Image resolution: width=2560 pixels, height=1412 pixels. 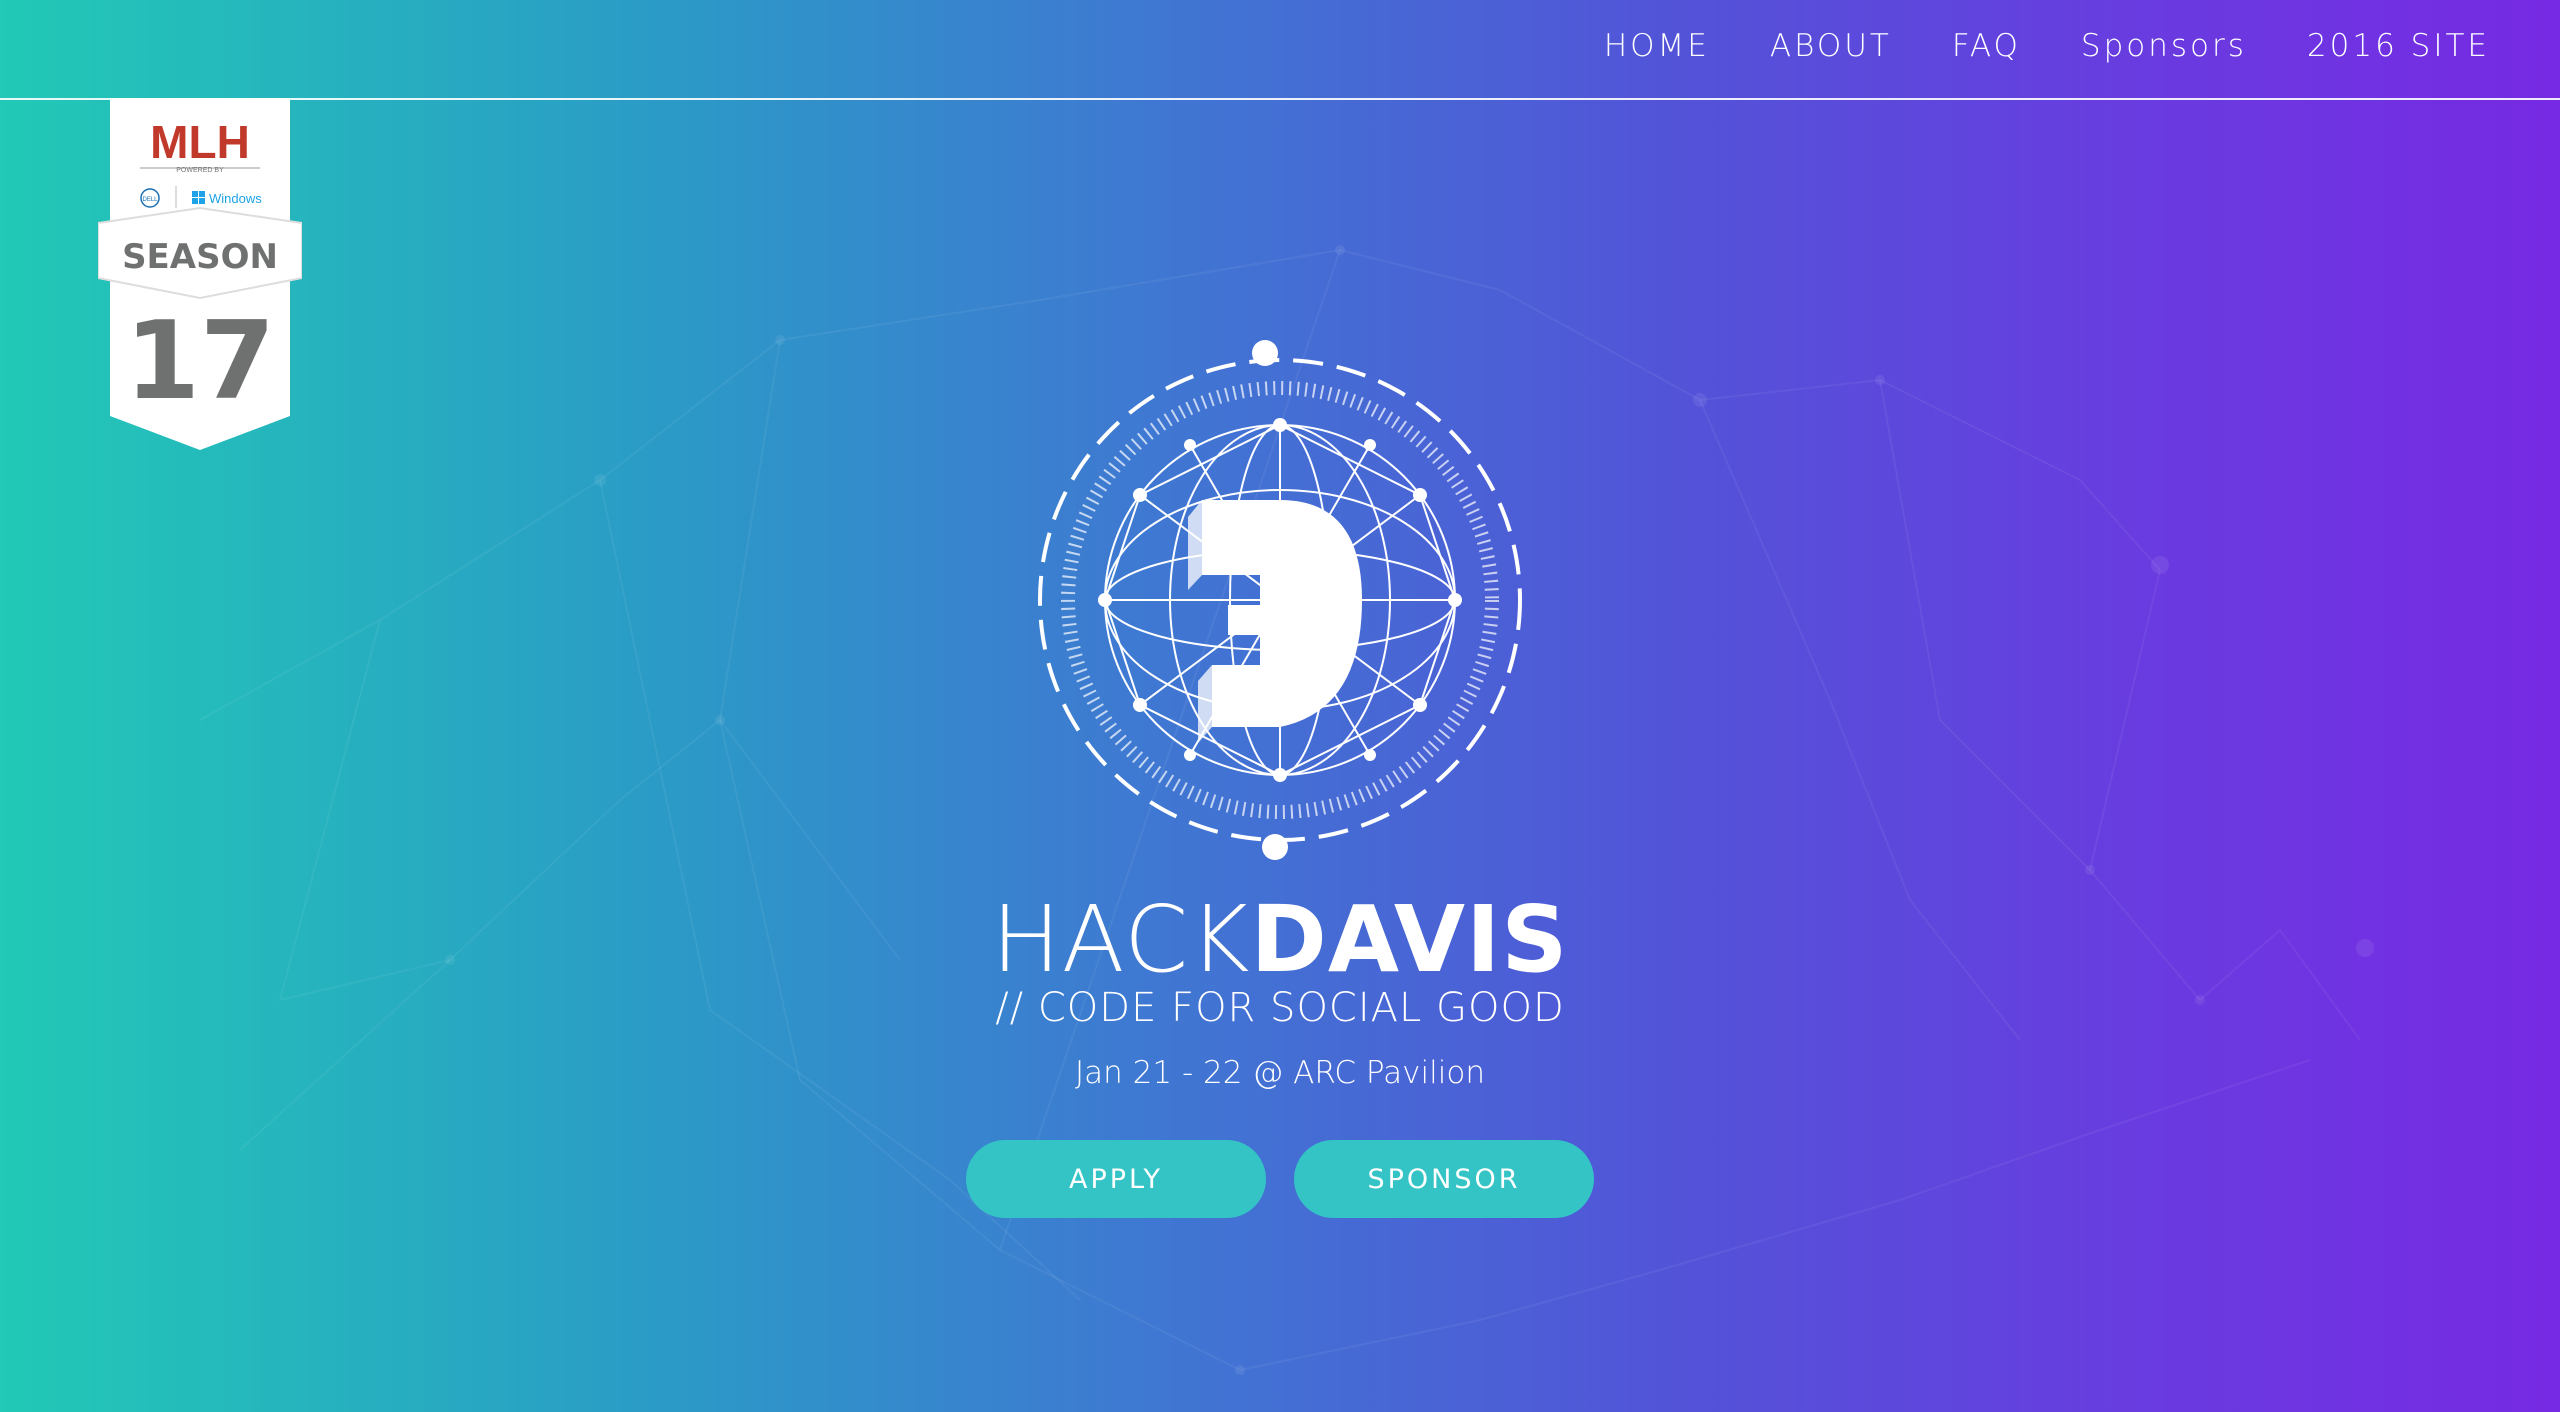 What do you see at coordinates (1280, 600) in the screenshot?
I see `hackdavis-logo-icon` at bounding box center [1280, 600].